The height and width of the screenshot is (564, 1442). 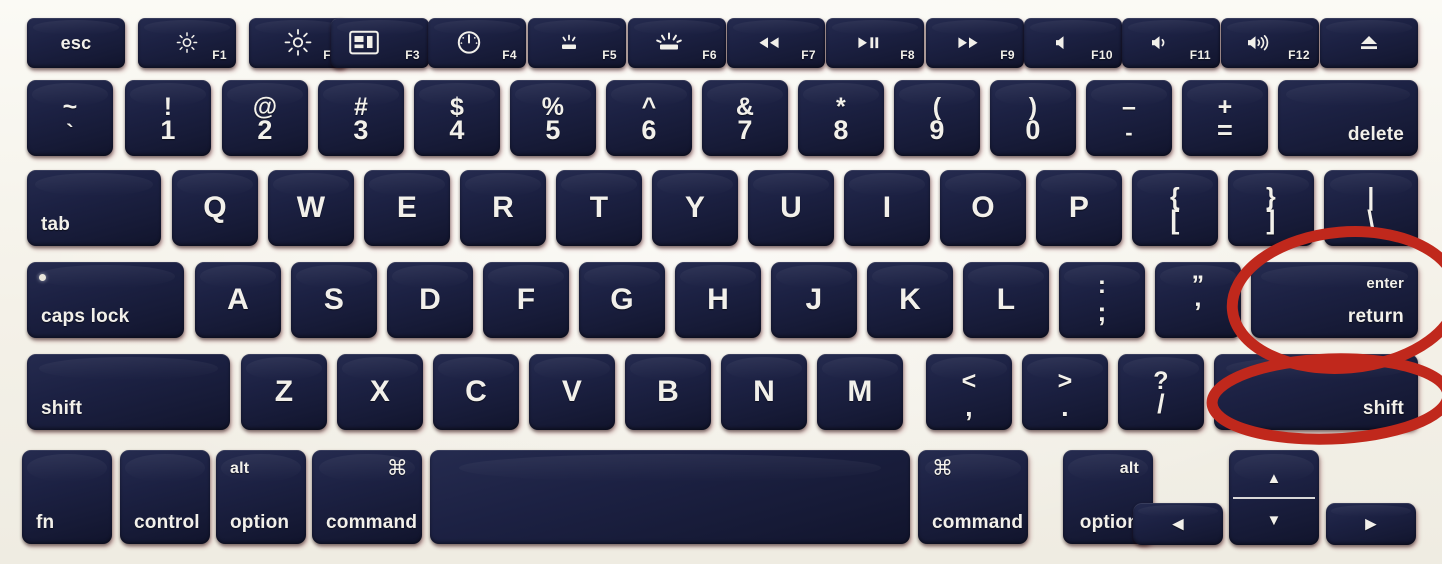 I want to click on key-0-bottom: 0, so click(x=1033, y=129).